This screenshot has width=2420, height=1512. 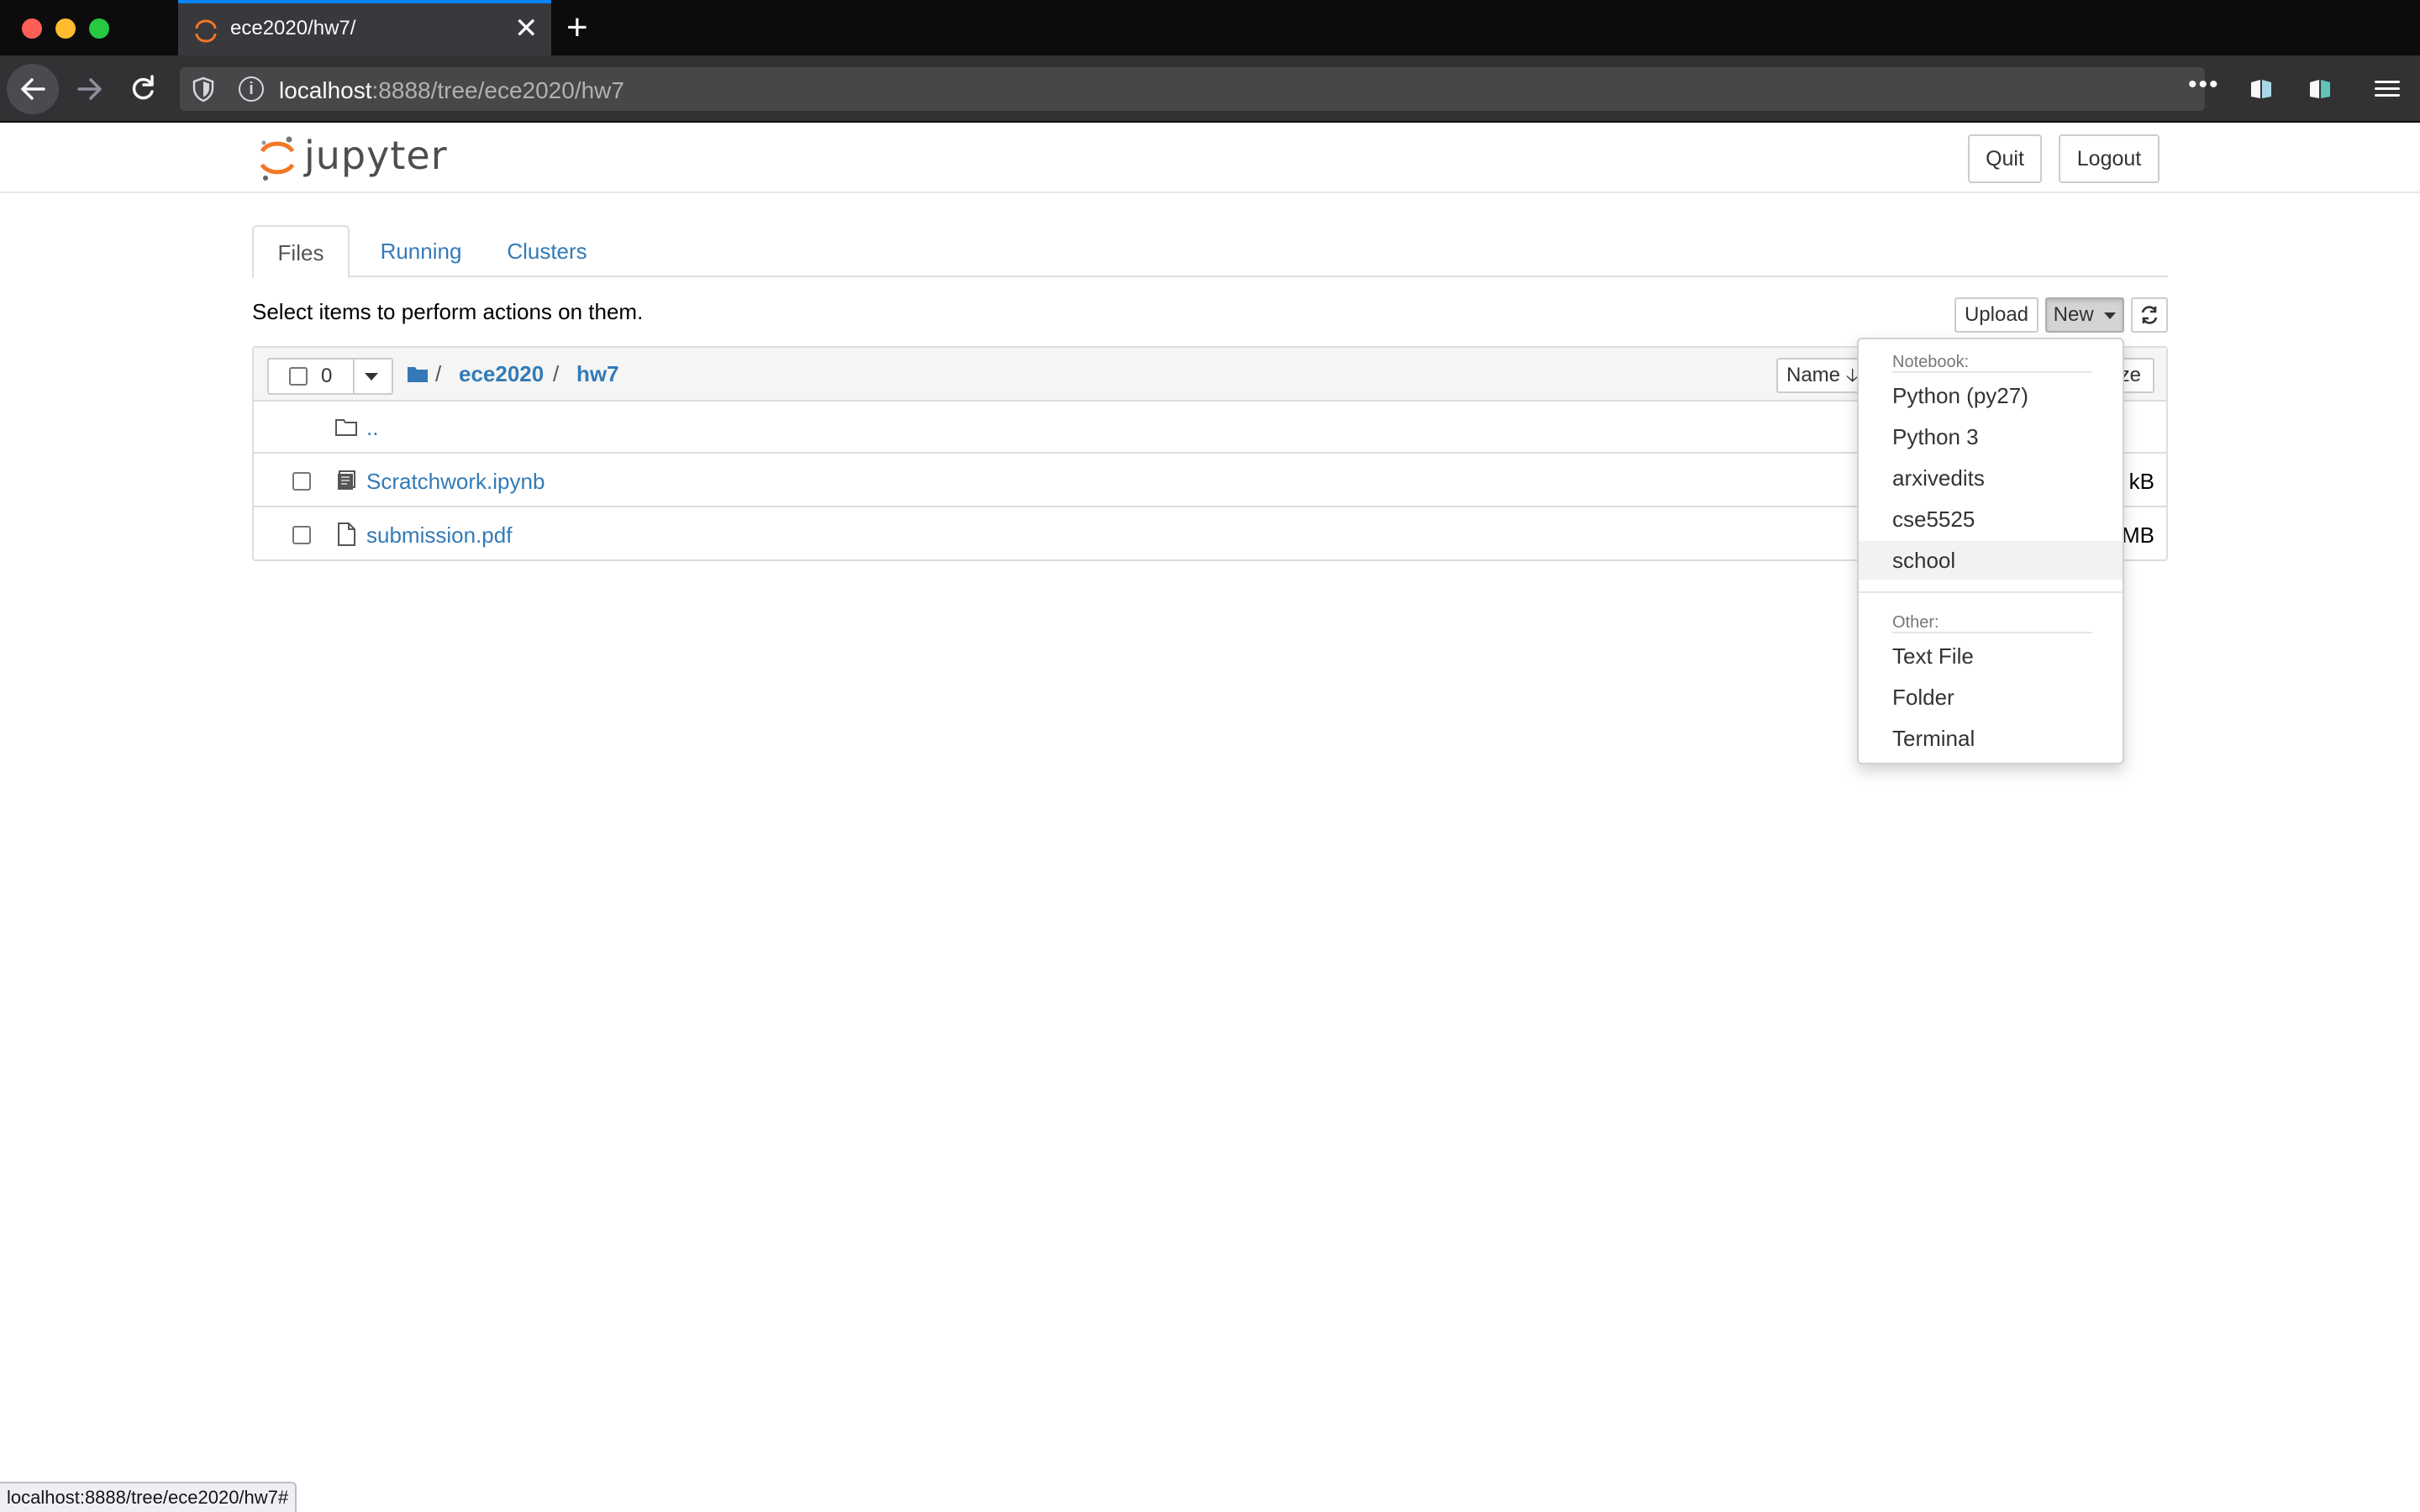 What do you see at coordinates (346, 534) in the screenshot?
I see `file-icon` at bounding box center [346, 534].